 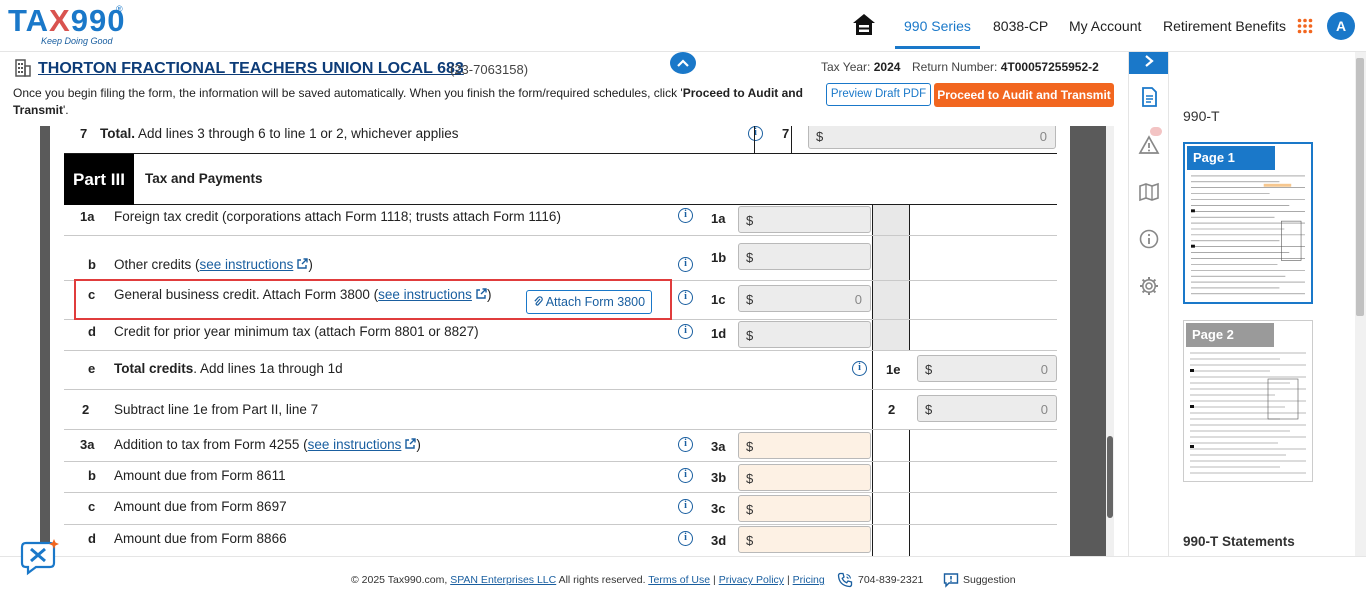 What do you see at coordinates (1239, 541) in the screenshot?
I see `statements-heading: 990-T Statements` at bounding box center [1239, 541].